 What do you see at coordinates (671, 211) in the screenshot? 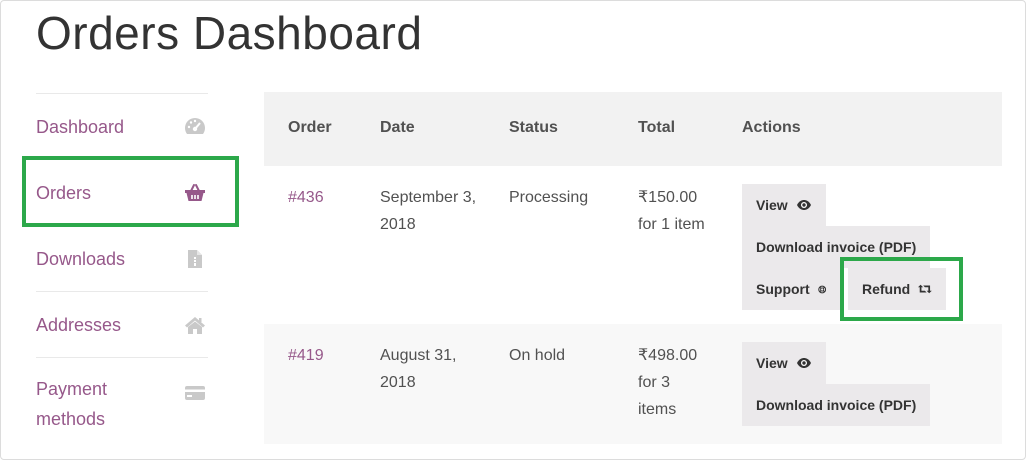
I see `order-total: ₹150.00 for 1 item` at bounding box center [671, 211].